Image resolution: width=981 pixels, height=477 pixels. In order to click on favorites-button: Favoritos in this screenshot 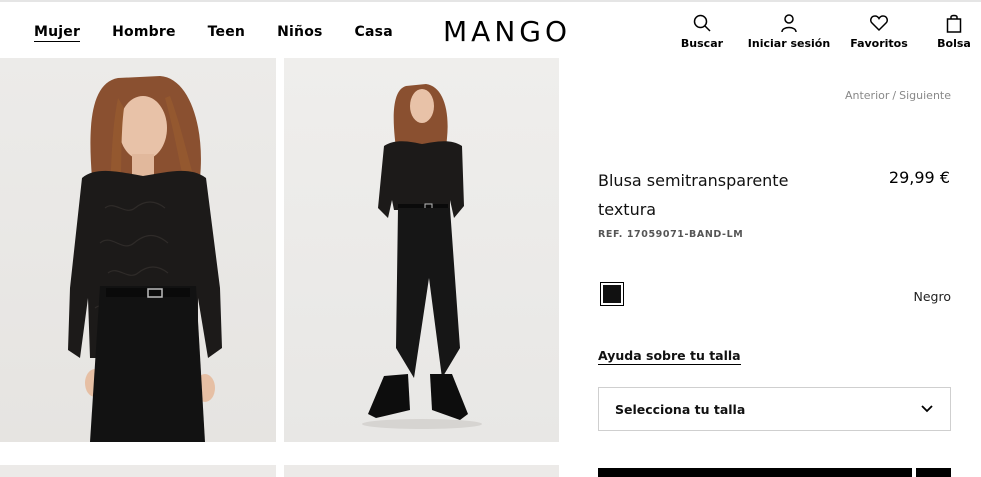, I will do `click(879, 31)`.